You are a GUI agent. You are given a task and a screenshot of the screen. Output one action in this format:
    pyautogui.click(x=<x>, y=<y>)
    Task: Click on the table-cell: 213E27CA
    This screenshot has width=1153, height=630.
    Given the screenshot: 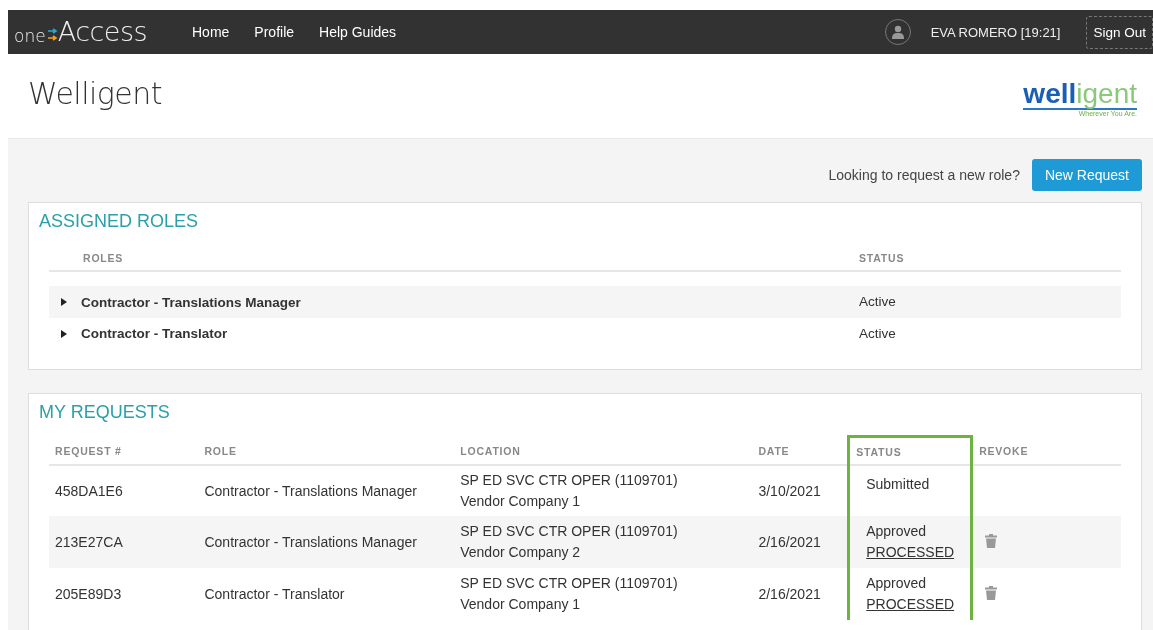 What is the action you would take?
    pyautogui.click(x=124, y=542)
    